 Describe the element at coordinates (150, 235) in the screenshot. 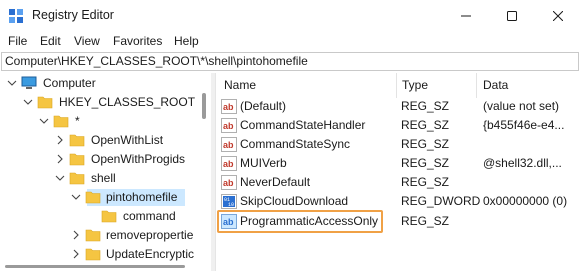

I see `tree-label-removeproperties: removepropertie` at that location.